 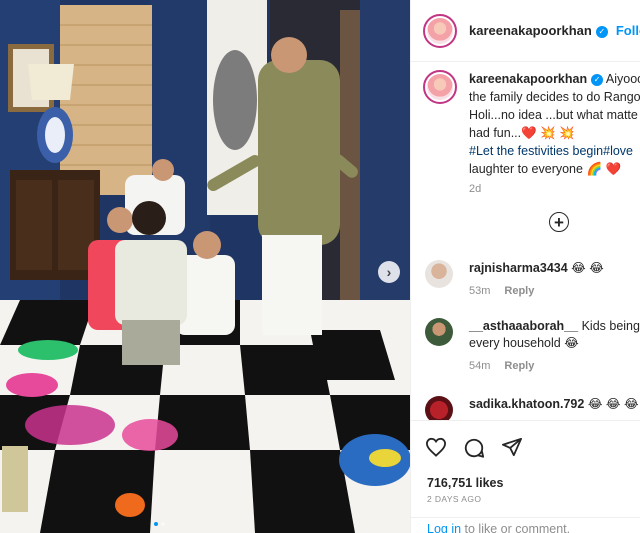 I want to click on carousel-dots, so click(x=159, y=524).